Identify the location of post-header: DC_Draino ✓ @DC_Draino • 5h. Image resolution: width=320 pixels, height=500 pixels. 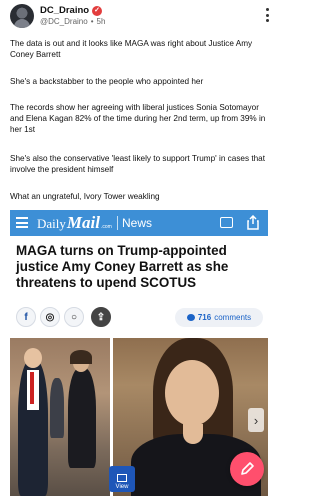
(141, 16).